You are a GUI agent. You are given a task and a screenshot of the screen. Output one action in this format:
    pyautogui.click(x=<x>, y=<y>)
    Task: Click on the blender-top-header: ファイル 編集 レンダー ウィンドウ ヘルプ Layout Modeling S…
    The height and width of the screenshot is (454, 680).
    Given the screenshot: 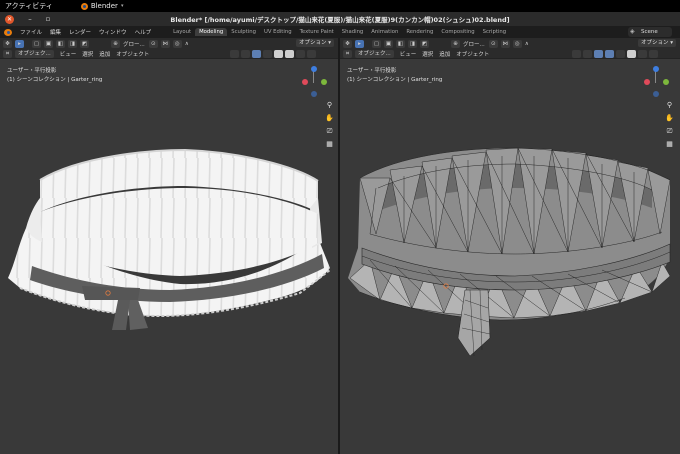 What is the action you would take?
    pyautogui.click(x=340, y=32)
    